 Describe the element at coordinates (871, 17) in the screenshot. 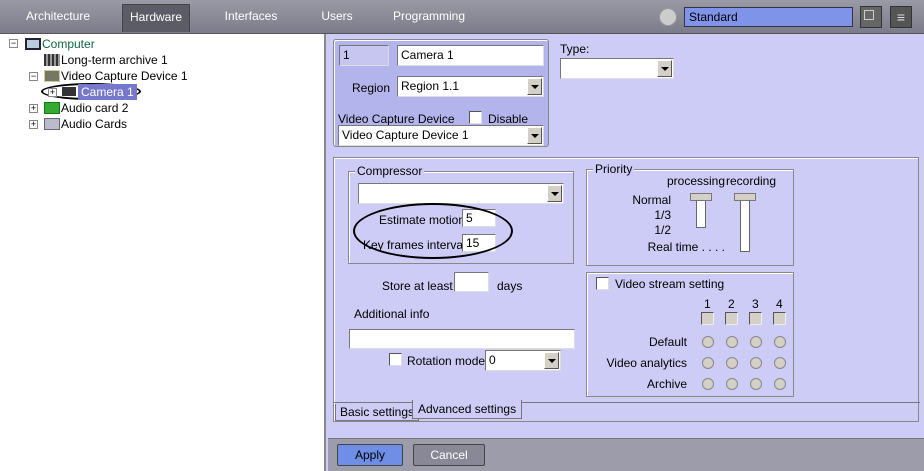

I see `layout-grid-icon` at that location.